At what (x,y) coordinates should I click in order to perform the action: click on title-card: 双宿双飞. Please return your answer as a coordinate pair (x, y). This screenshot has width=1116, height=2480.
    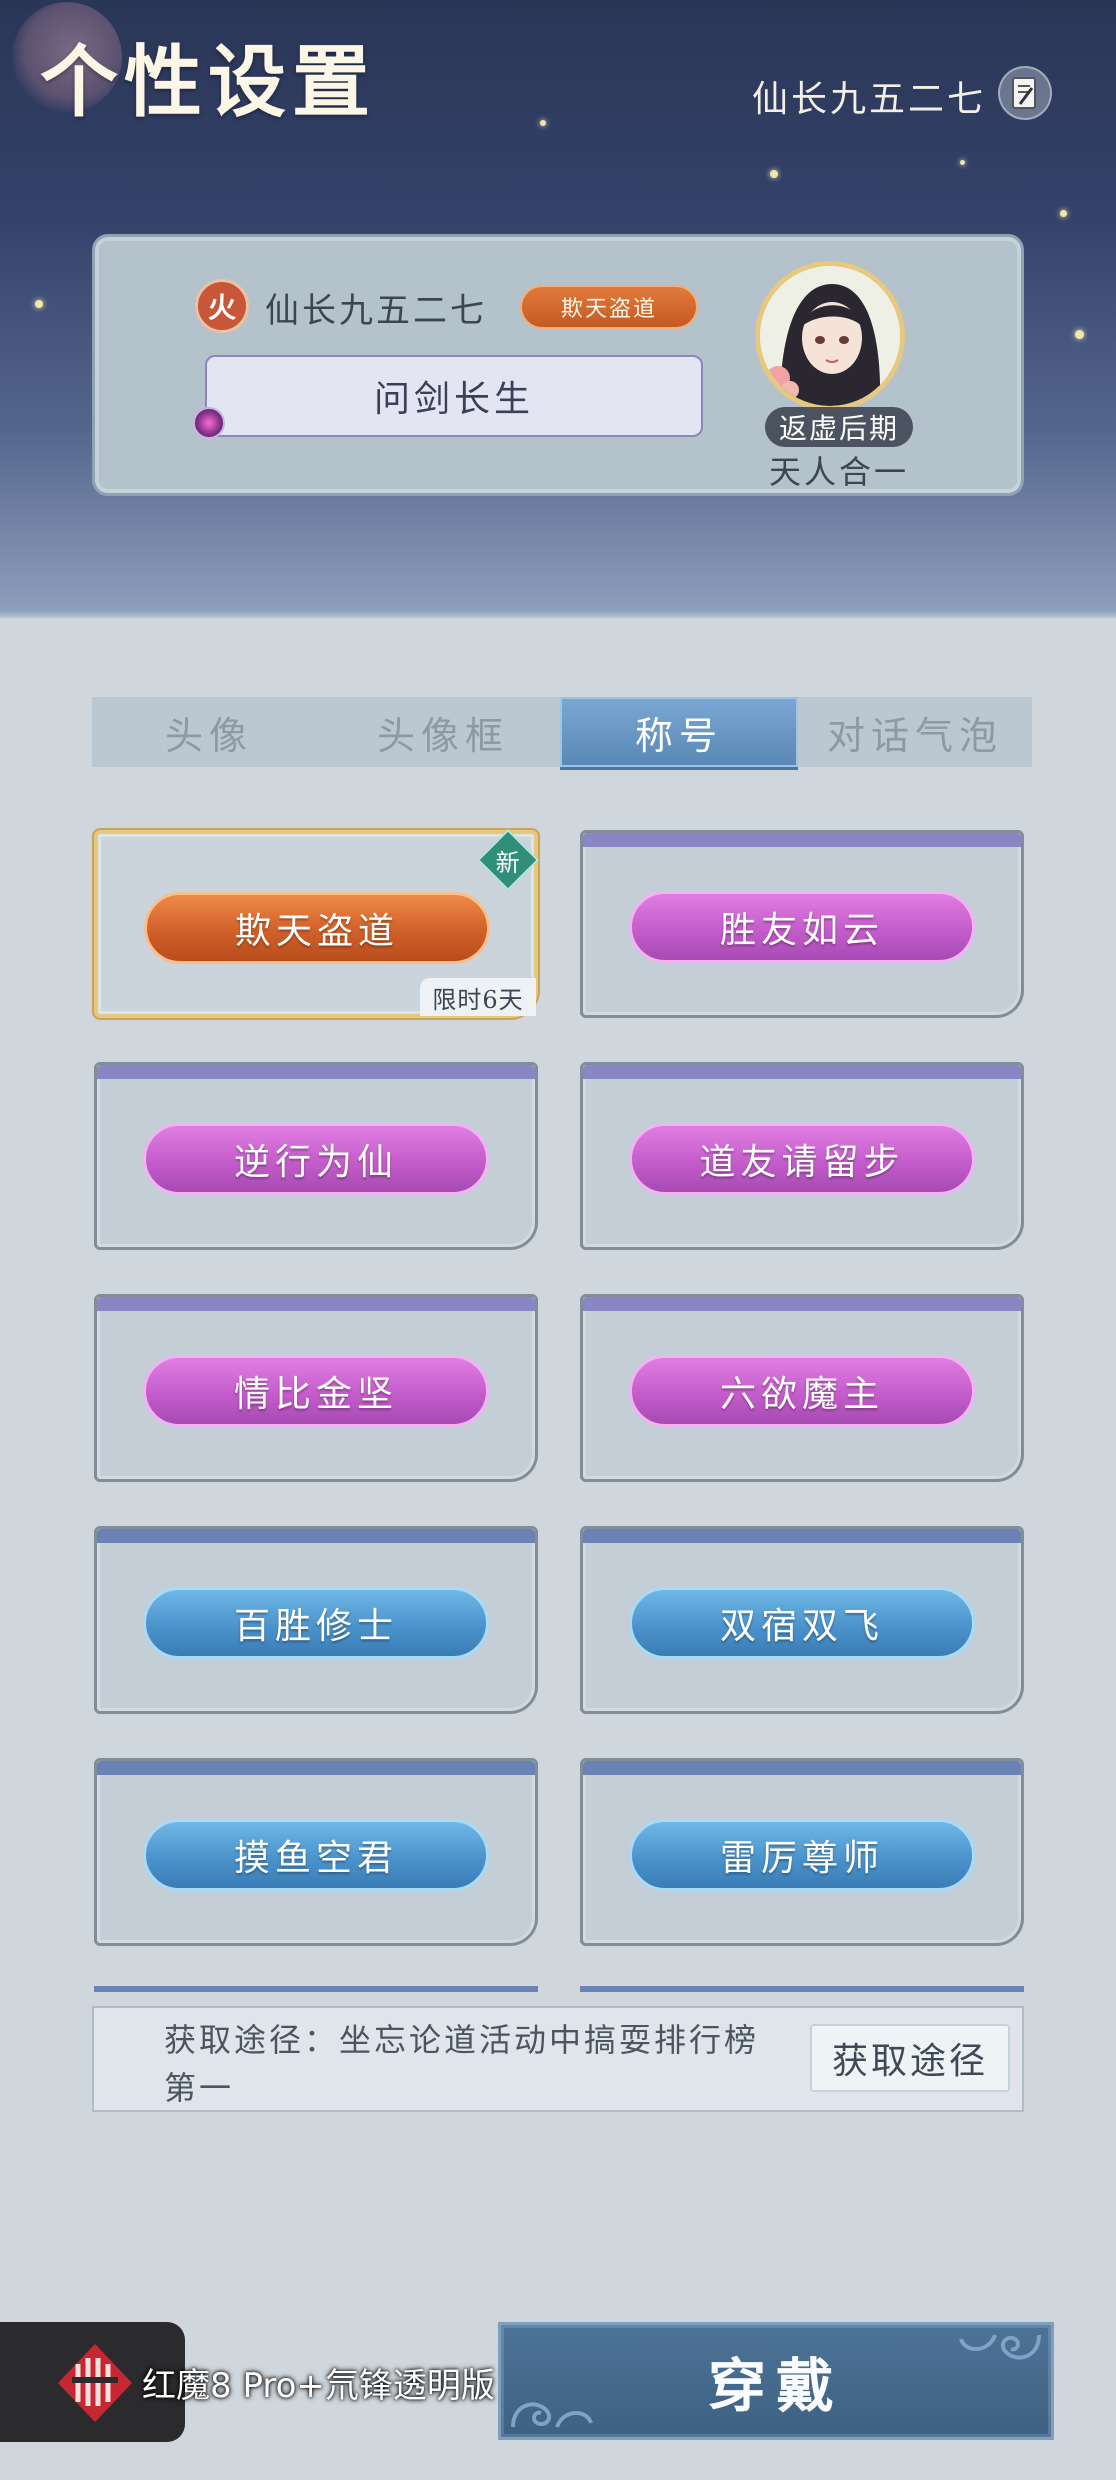
    Looking at the image, I should click on (802, 1620).